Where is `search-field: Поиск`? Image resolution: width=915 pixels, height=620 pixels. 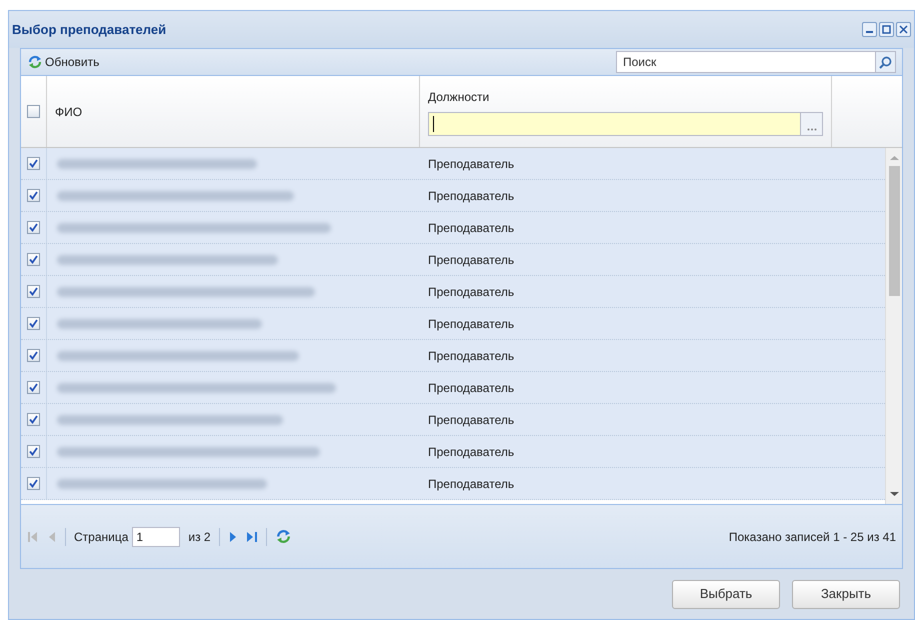
search-field: Поиск is located at coordinates (746, 62).